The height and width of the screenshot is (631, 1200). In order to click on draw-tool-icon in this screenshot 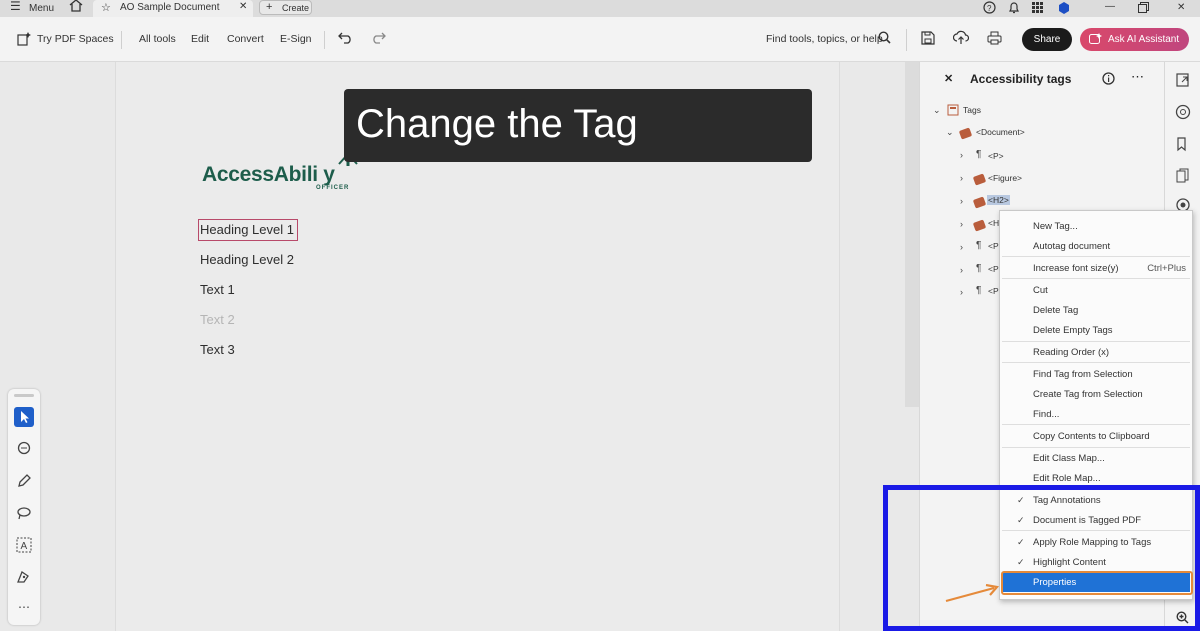, I will do `click(24, 481)`.